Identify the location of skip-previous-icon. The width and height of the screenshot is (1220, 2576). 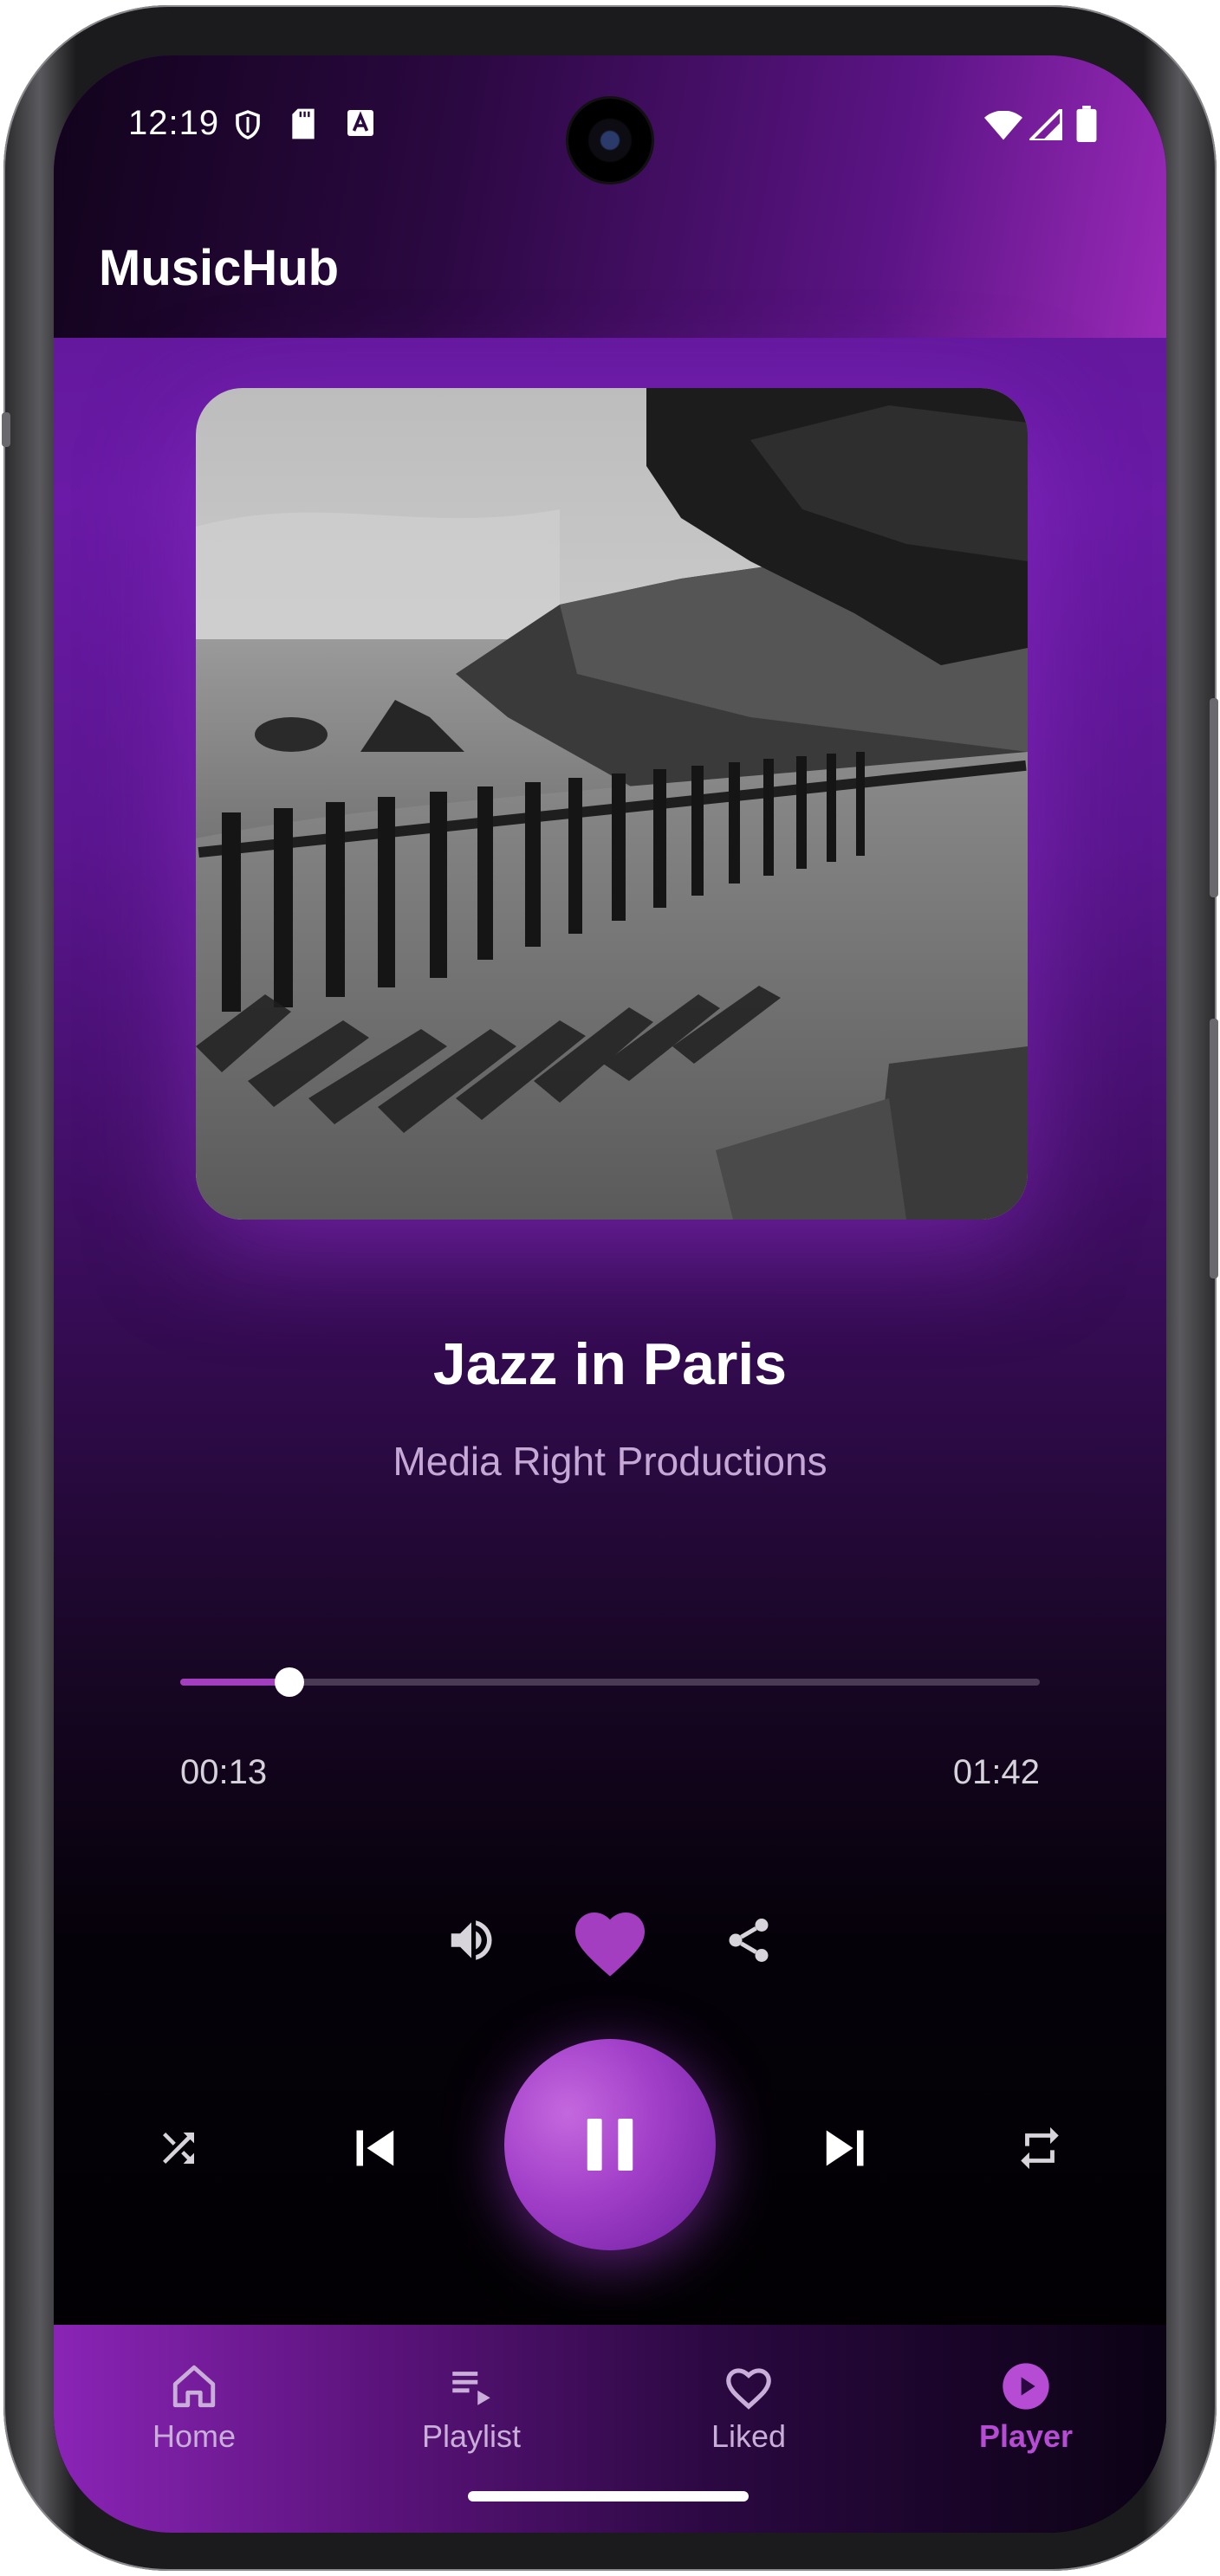
(375, 2148).